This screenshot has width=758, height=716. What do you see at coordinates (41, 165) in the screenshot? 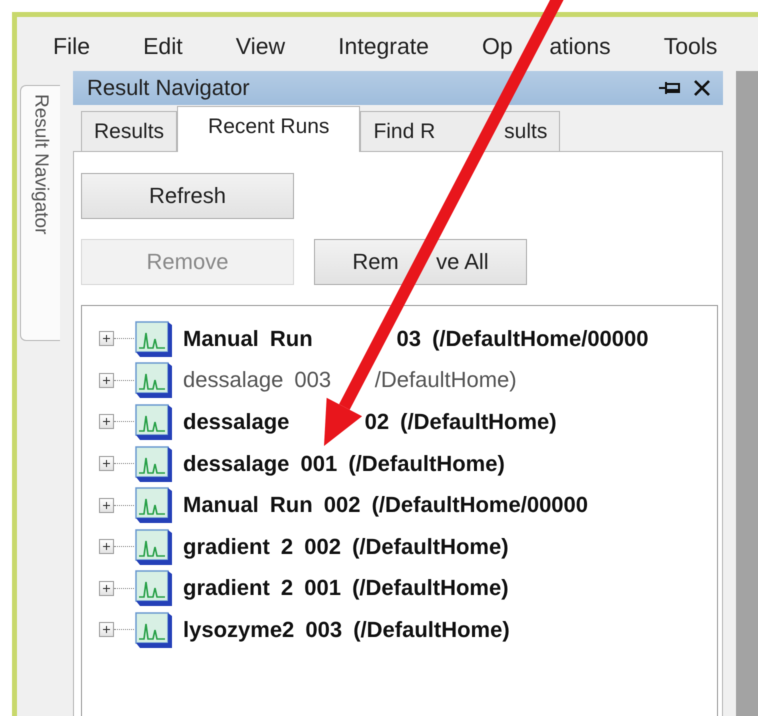
I see `side-tab-label: Result Navigator` at bounding box center [41, 165].